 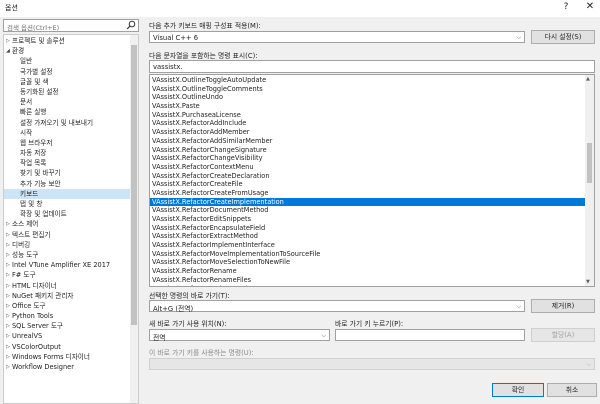 I want to click on command-list-item: VAssistX.RefactorEditSnippets, so click(x=368, y=219).